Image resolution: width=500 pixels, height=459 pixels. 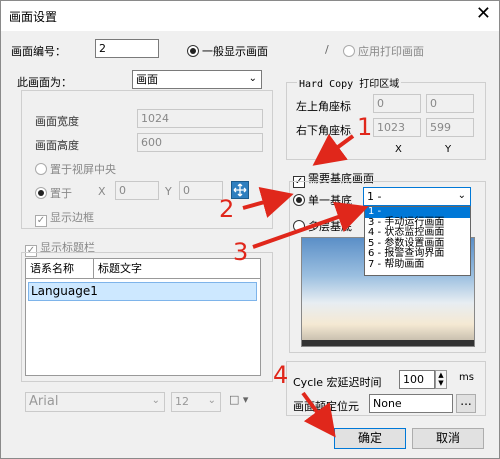 I want to click on annotation-1: 1, so click(x=365, y=127).